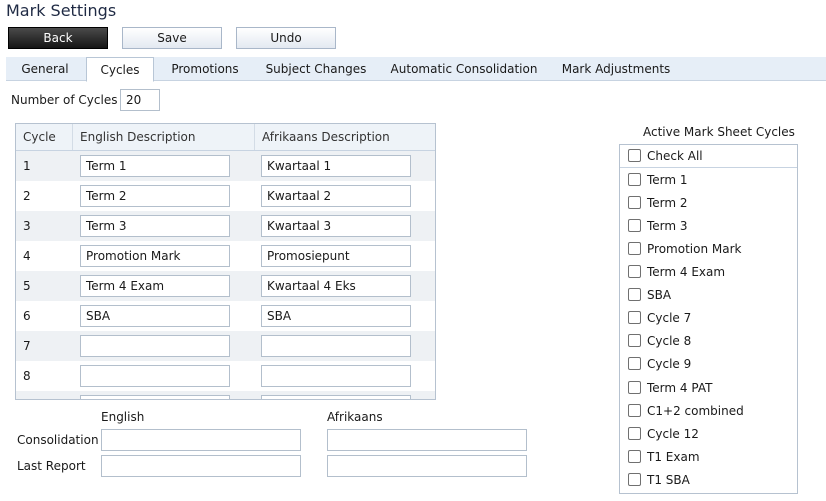  Describe the element at coordinates (669, 318) in the screenshot. I see `checkbox-label: Cycle 7` at that location.